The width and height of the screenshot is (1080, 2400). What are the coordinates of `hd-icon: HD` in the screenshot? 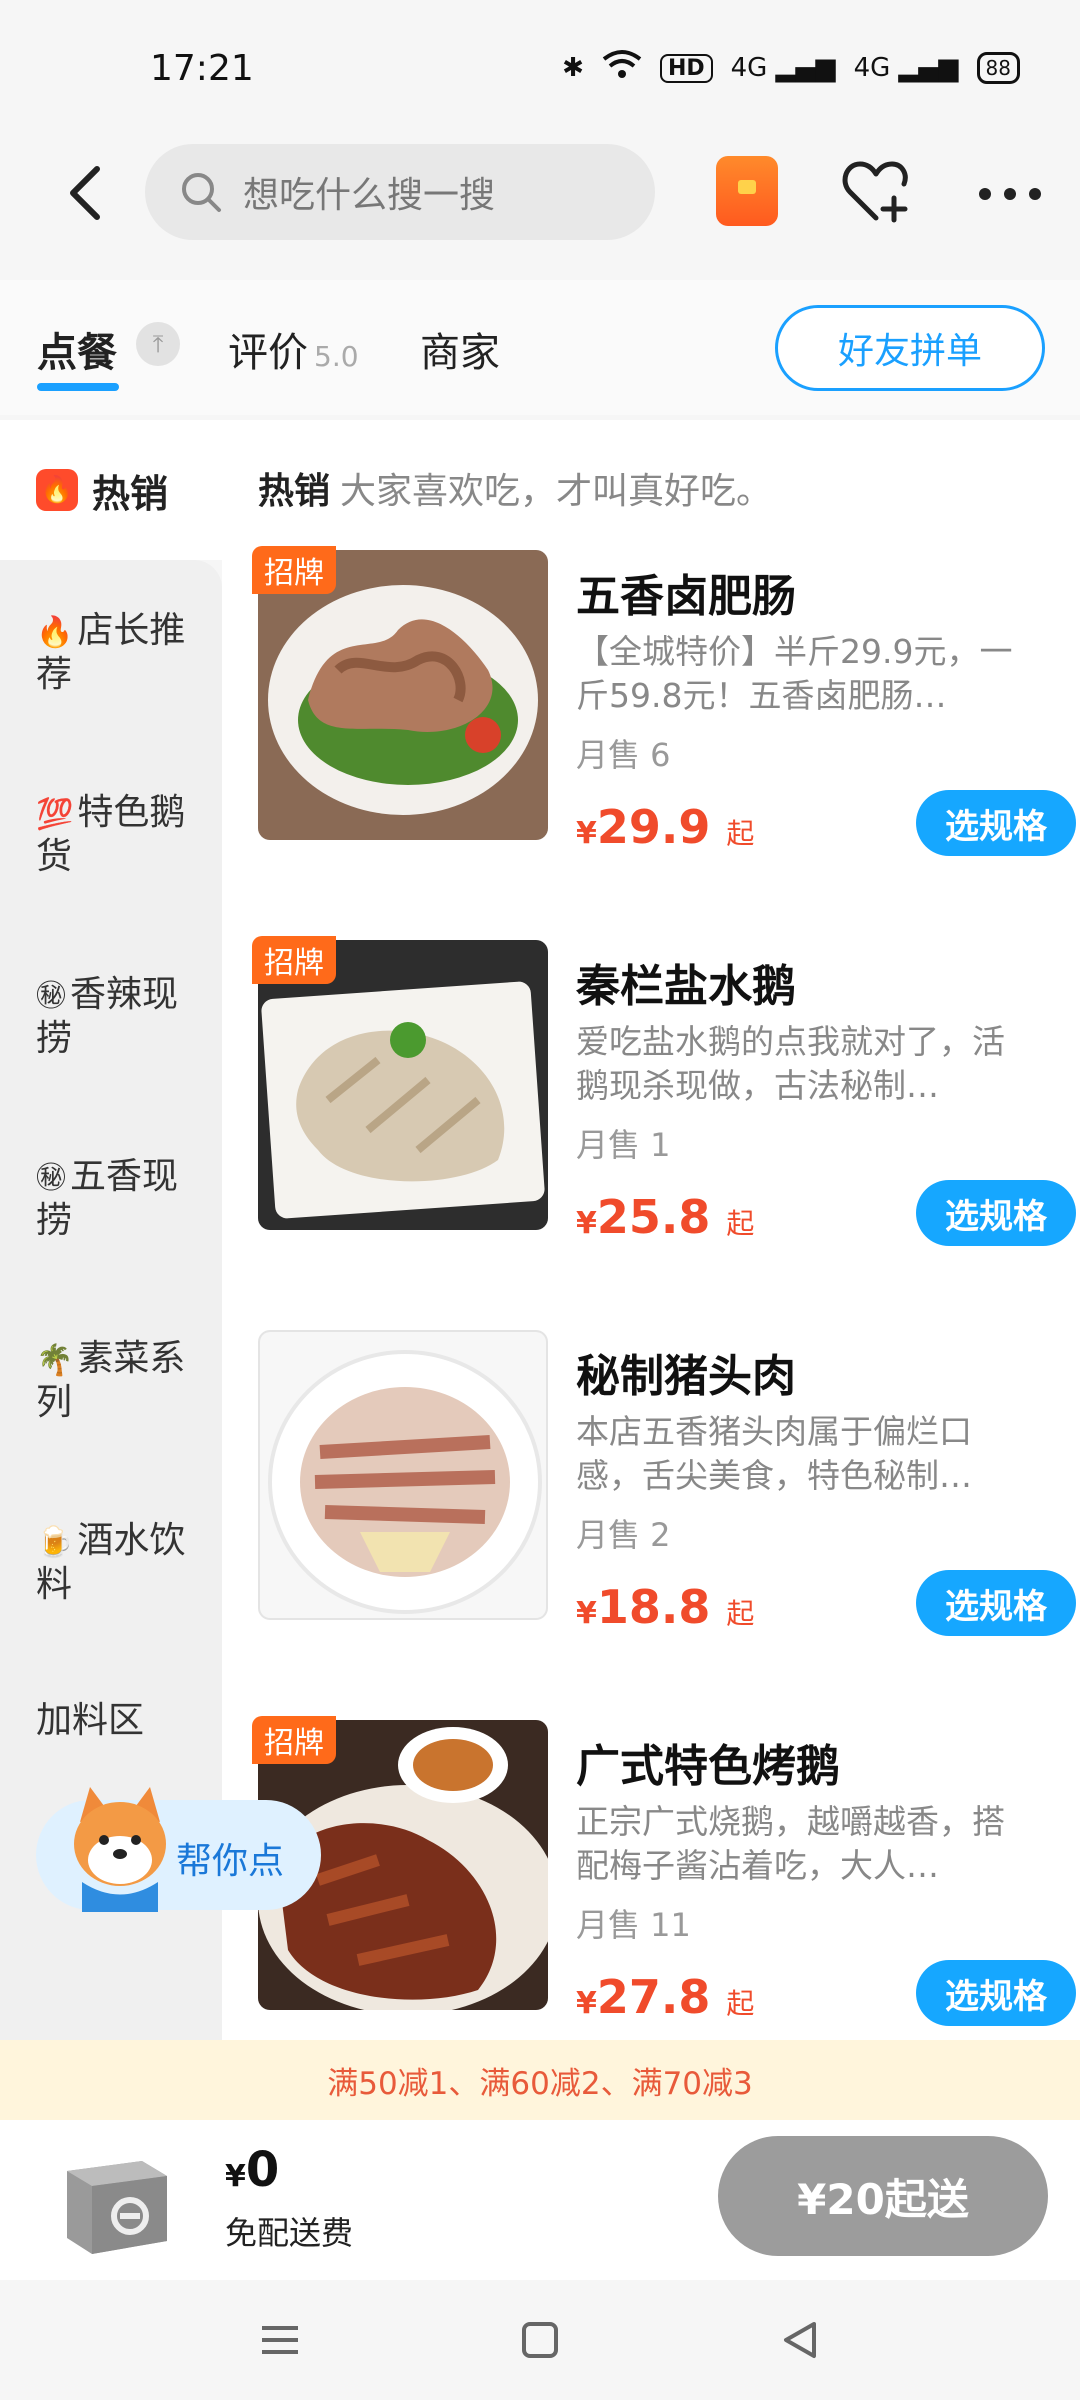 It's located at (686, 68).